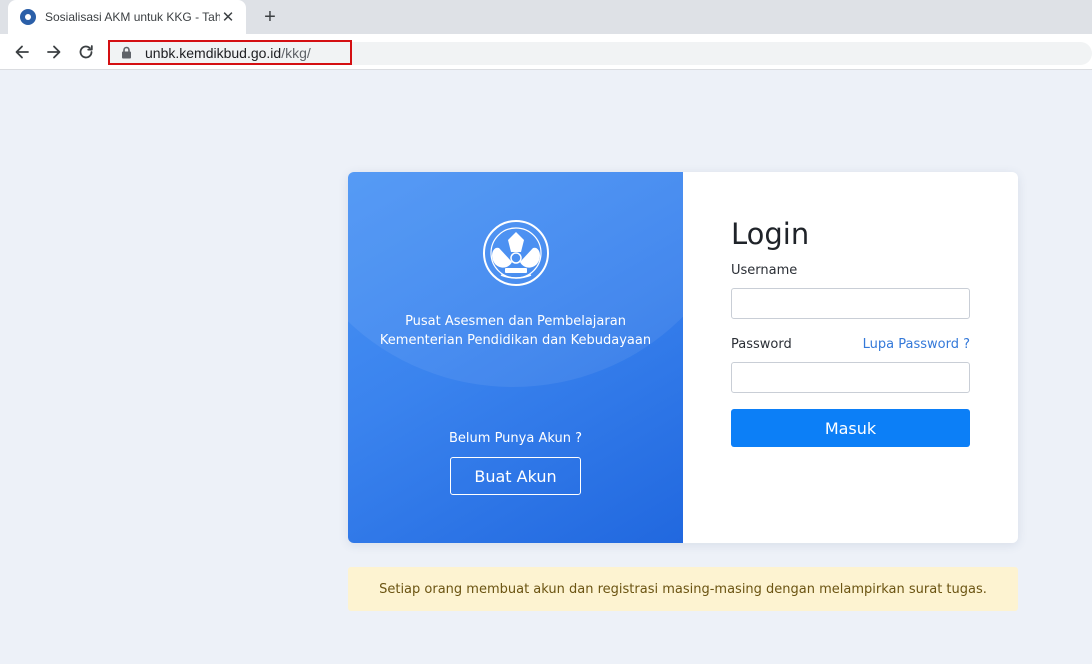 The width and height of the screenshot is (1092, 664). I want to click on site-favicon-icon, so click(28, 17).